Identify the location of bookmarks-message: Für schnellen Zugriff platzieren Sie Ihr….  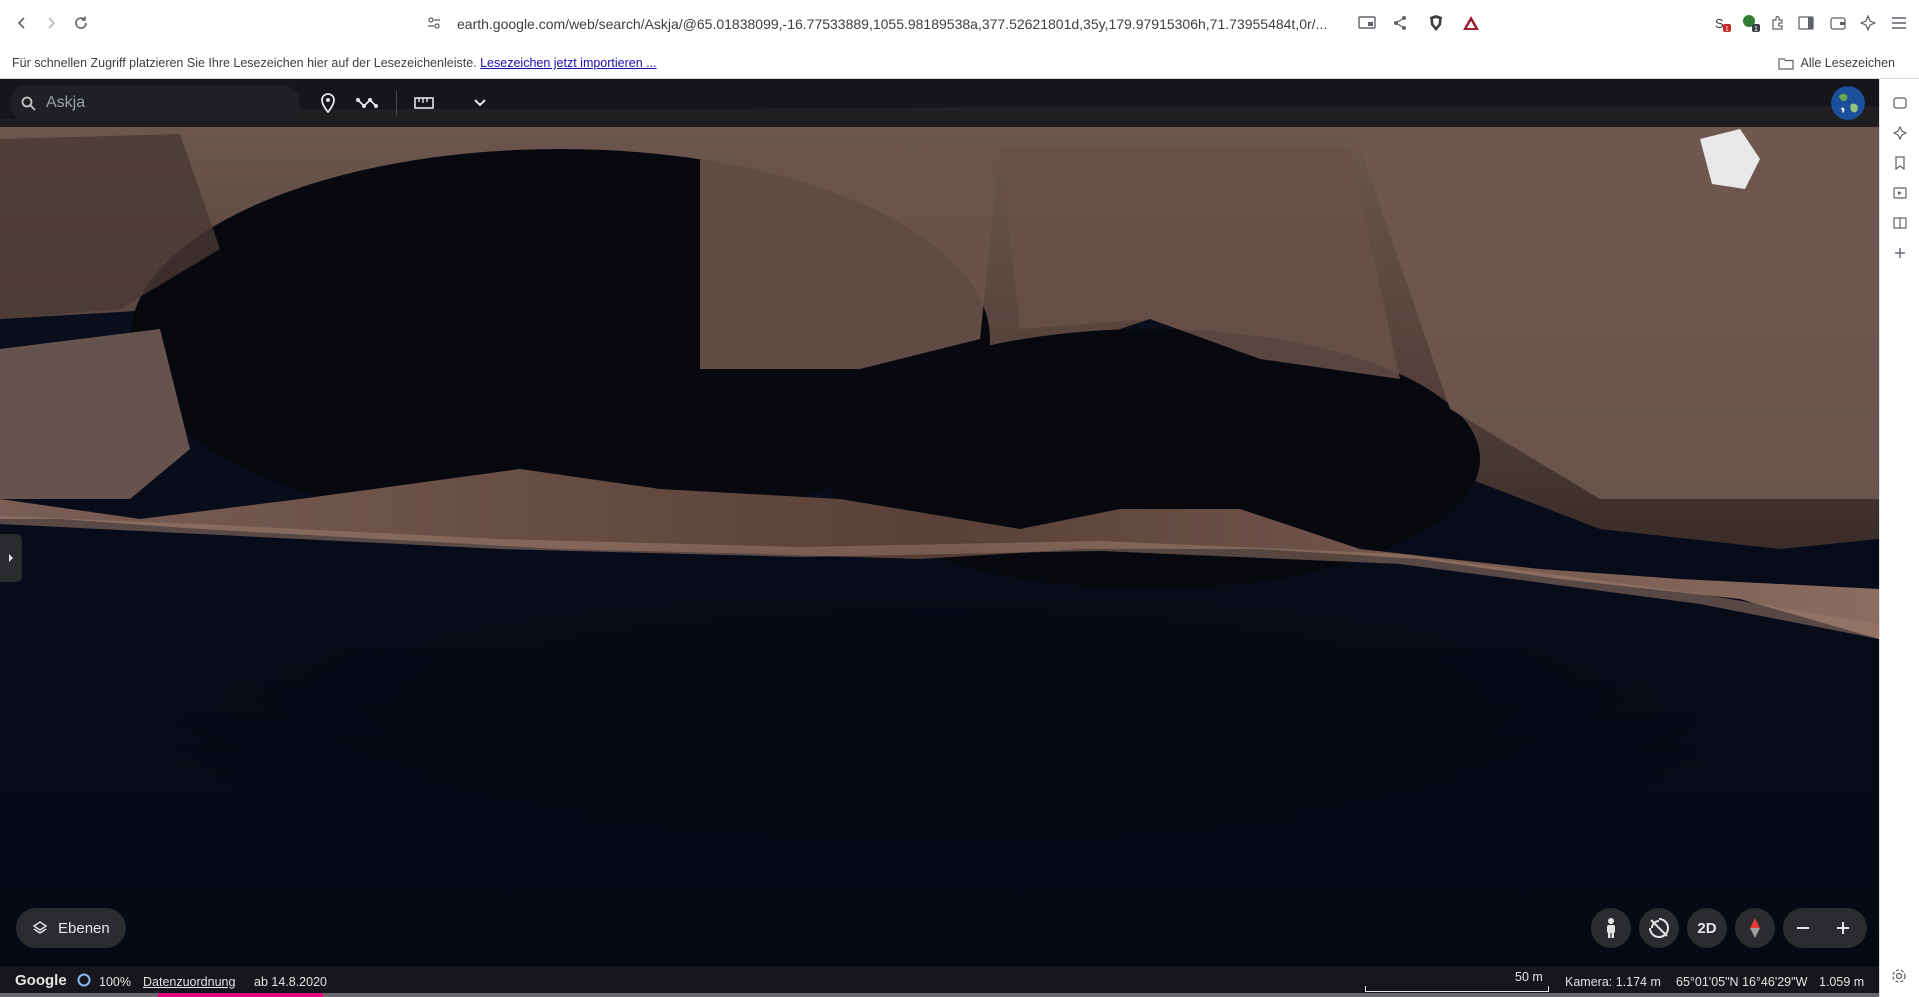
(244, 63).